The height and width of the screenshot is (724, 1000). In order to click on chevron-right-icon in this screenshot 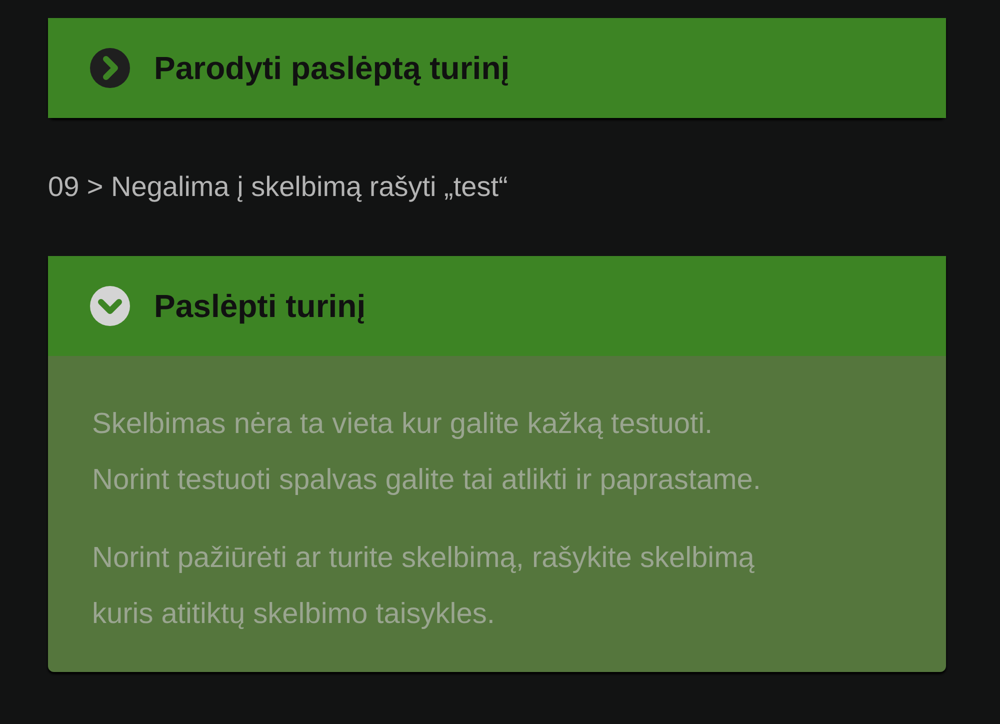, I will do `click(110, 68)`.